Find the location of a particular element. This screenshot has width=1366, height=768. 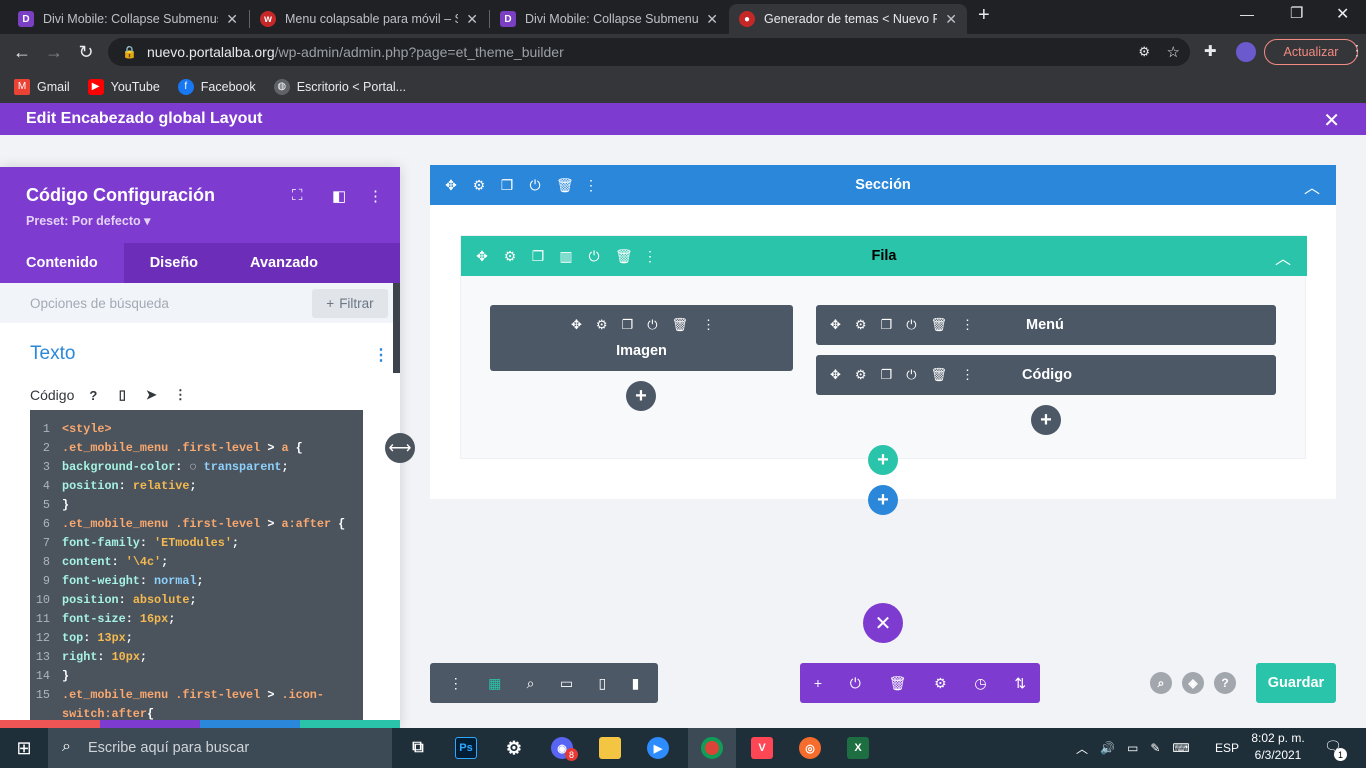

zoom-icon: ⌕ is located at coordinates (531, 683).